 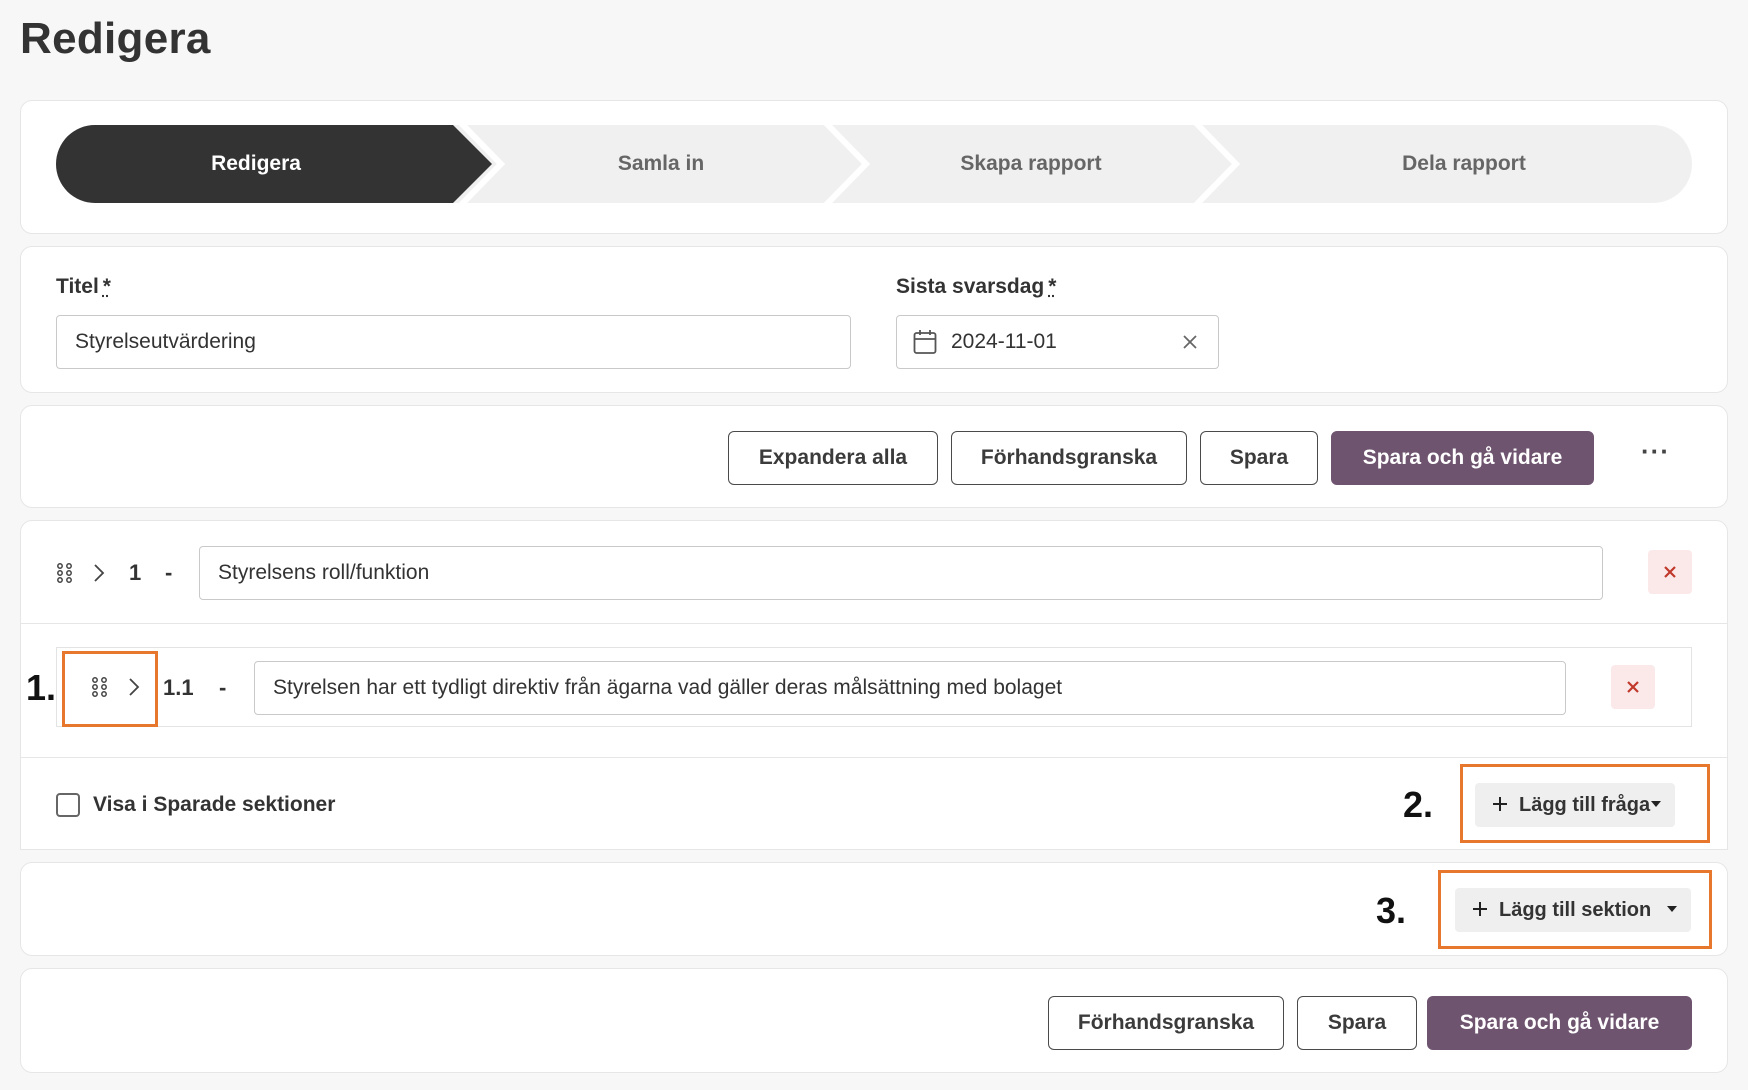 What do you see at coordinates (1418, 804) in the screenshot?
I see `annotation-2: 2.` at bounding box center [1418, 804].